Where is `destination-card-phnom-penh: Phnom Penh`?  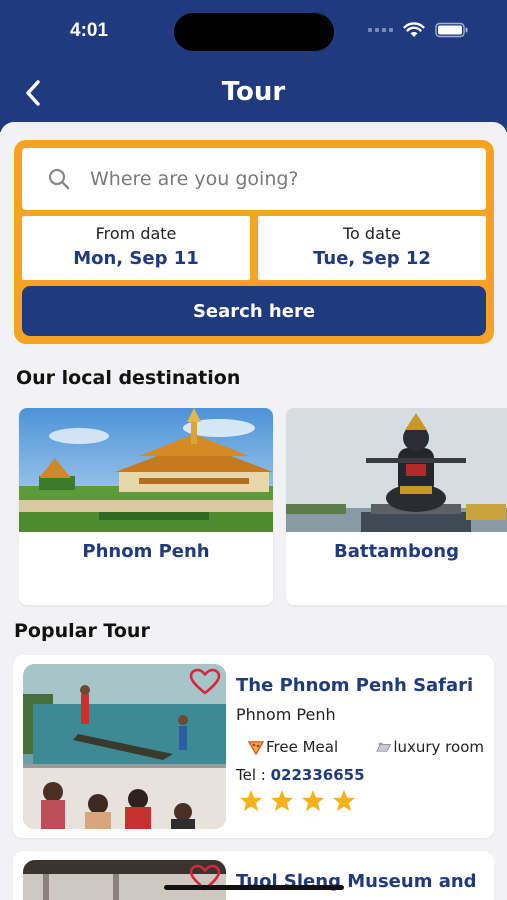 destination-card-phnom-penh: Phnom Penh is located at coordinates (146, 506).